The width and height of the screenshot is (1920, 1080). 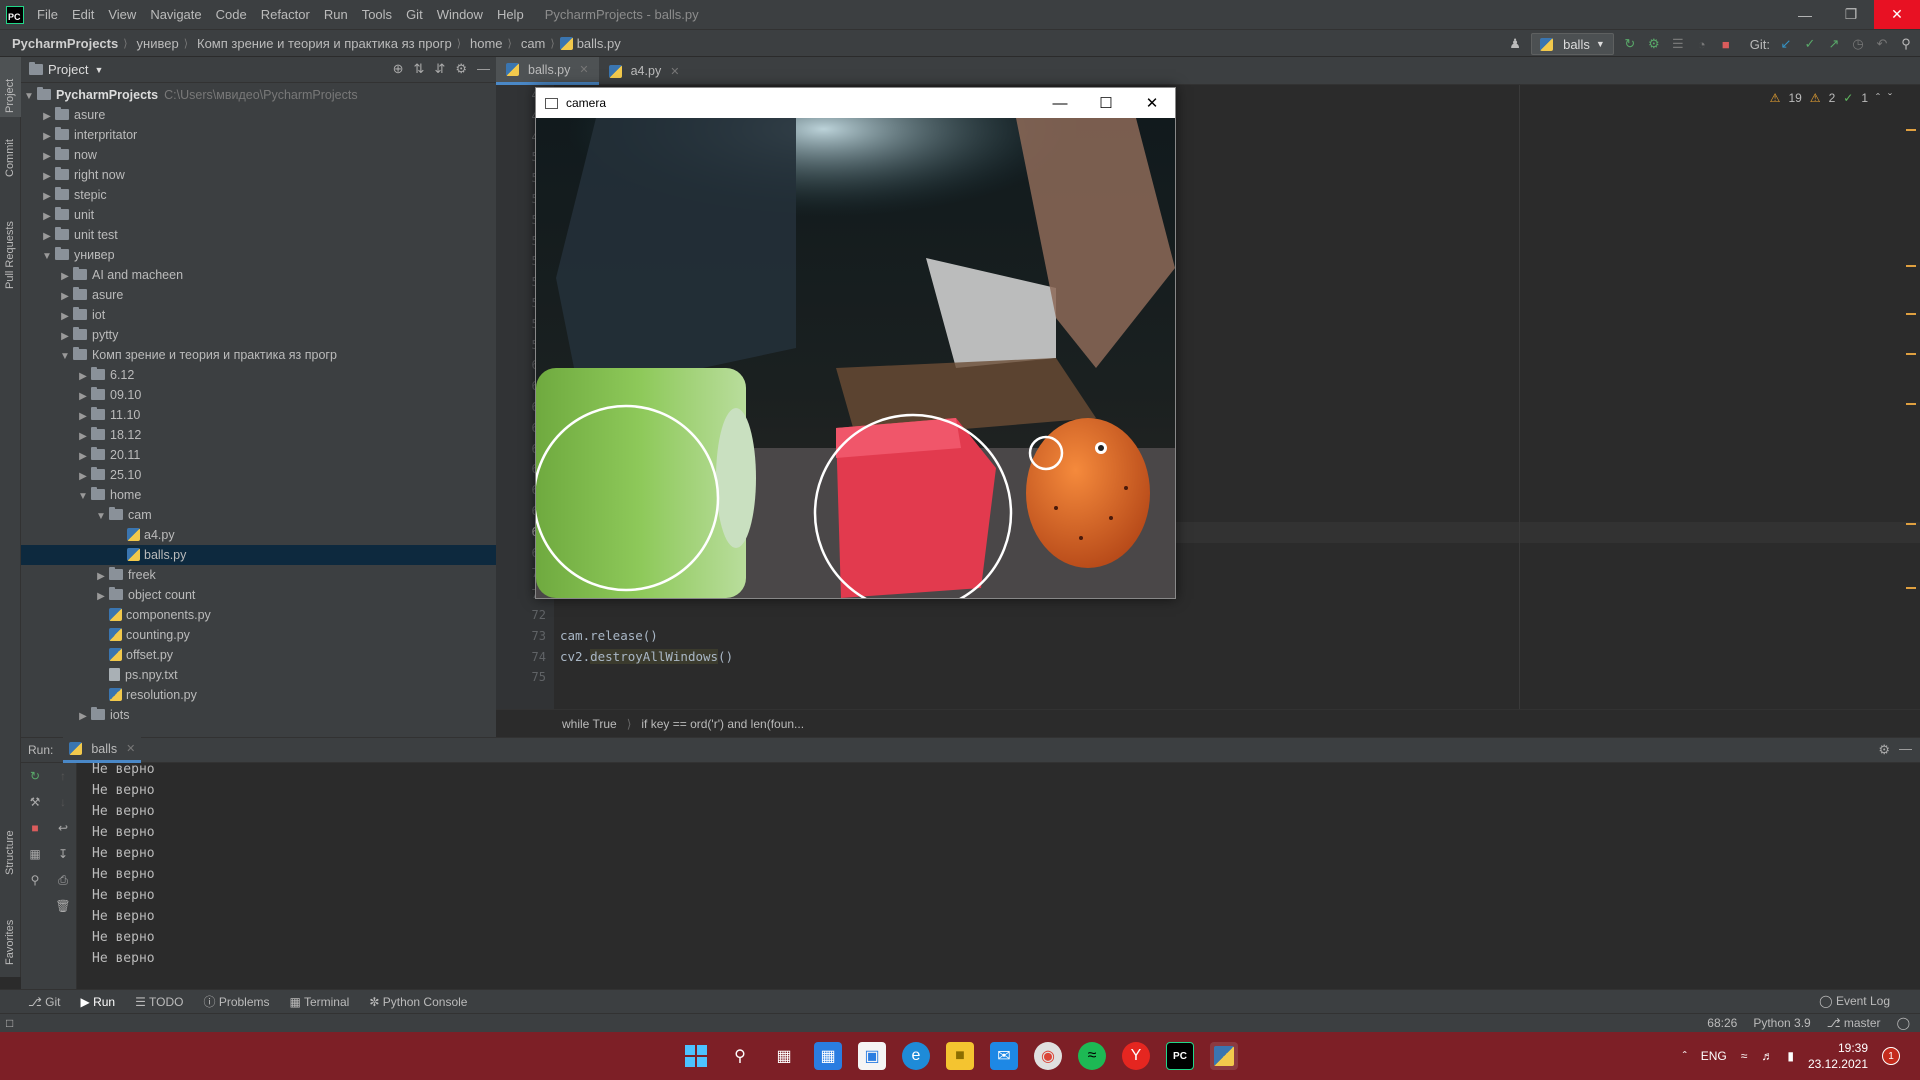 I want to click on pycharm-icon: PC, so click(x=1180, y=1056).